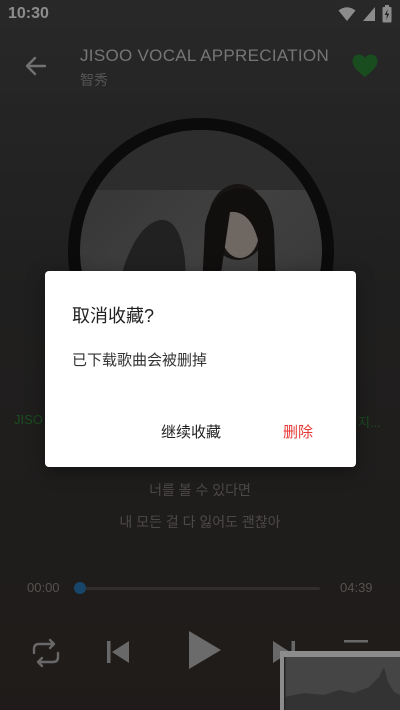  Describe the element at coordinates (113, 316) in the screenshot. I see `dialog-title: 取消收藏?` at that location.